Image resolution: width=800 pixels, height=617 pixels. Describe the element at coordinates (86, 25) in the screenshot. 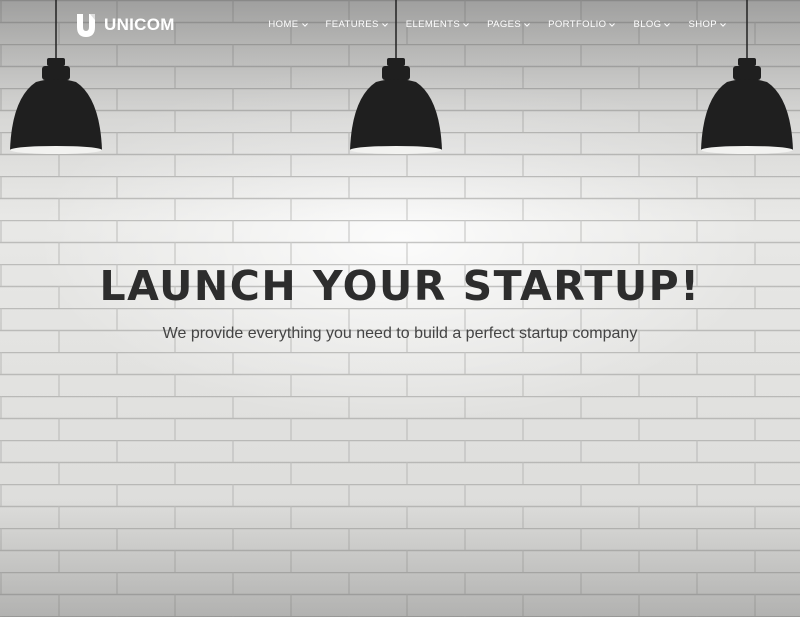

I see `u-logo-icon` at that location.